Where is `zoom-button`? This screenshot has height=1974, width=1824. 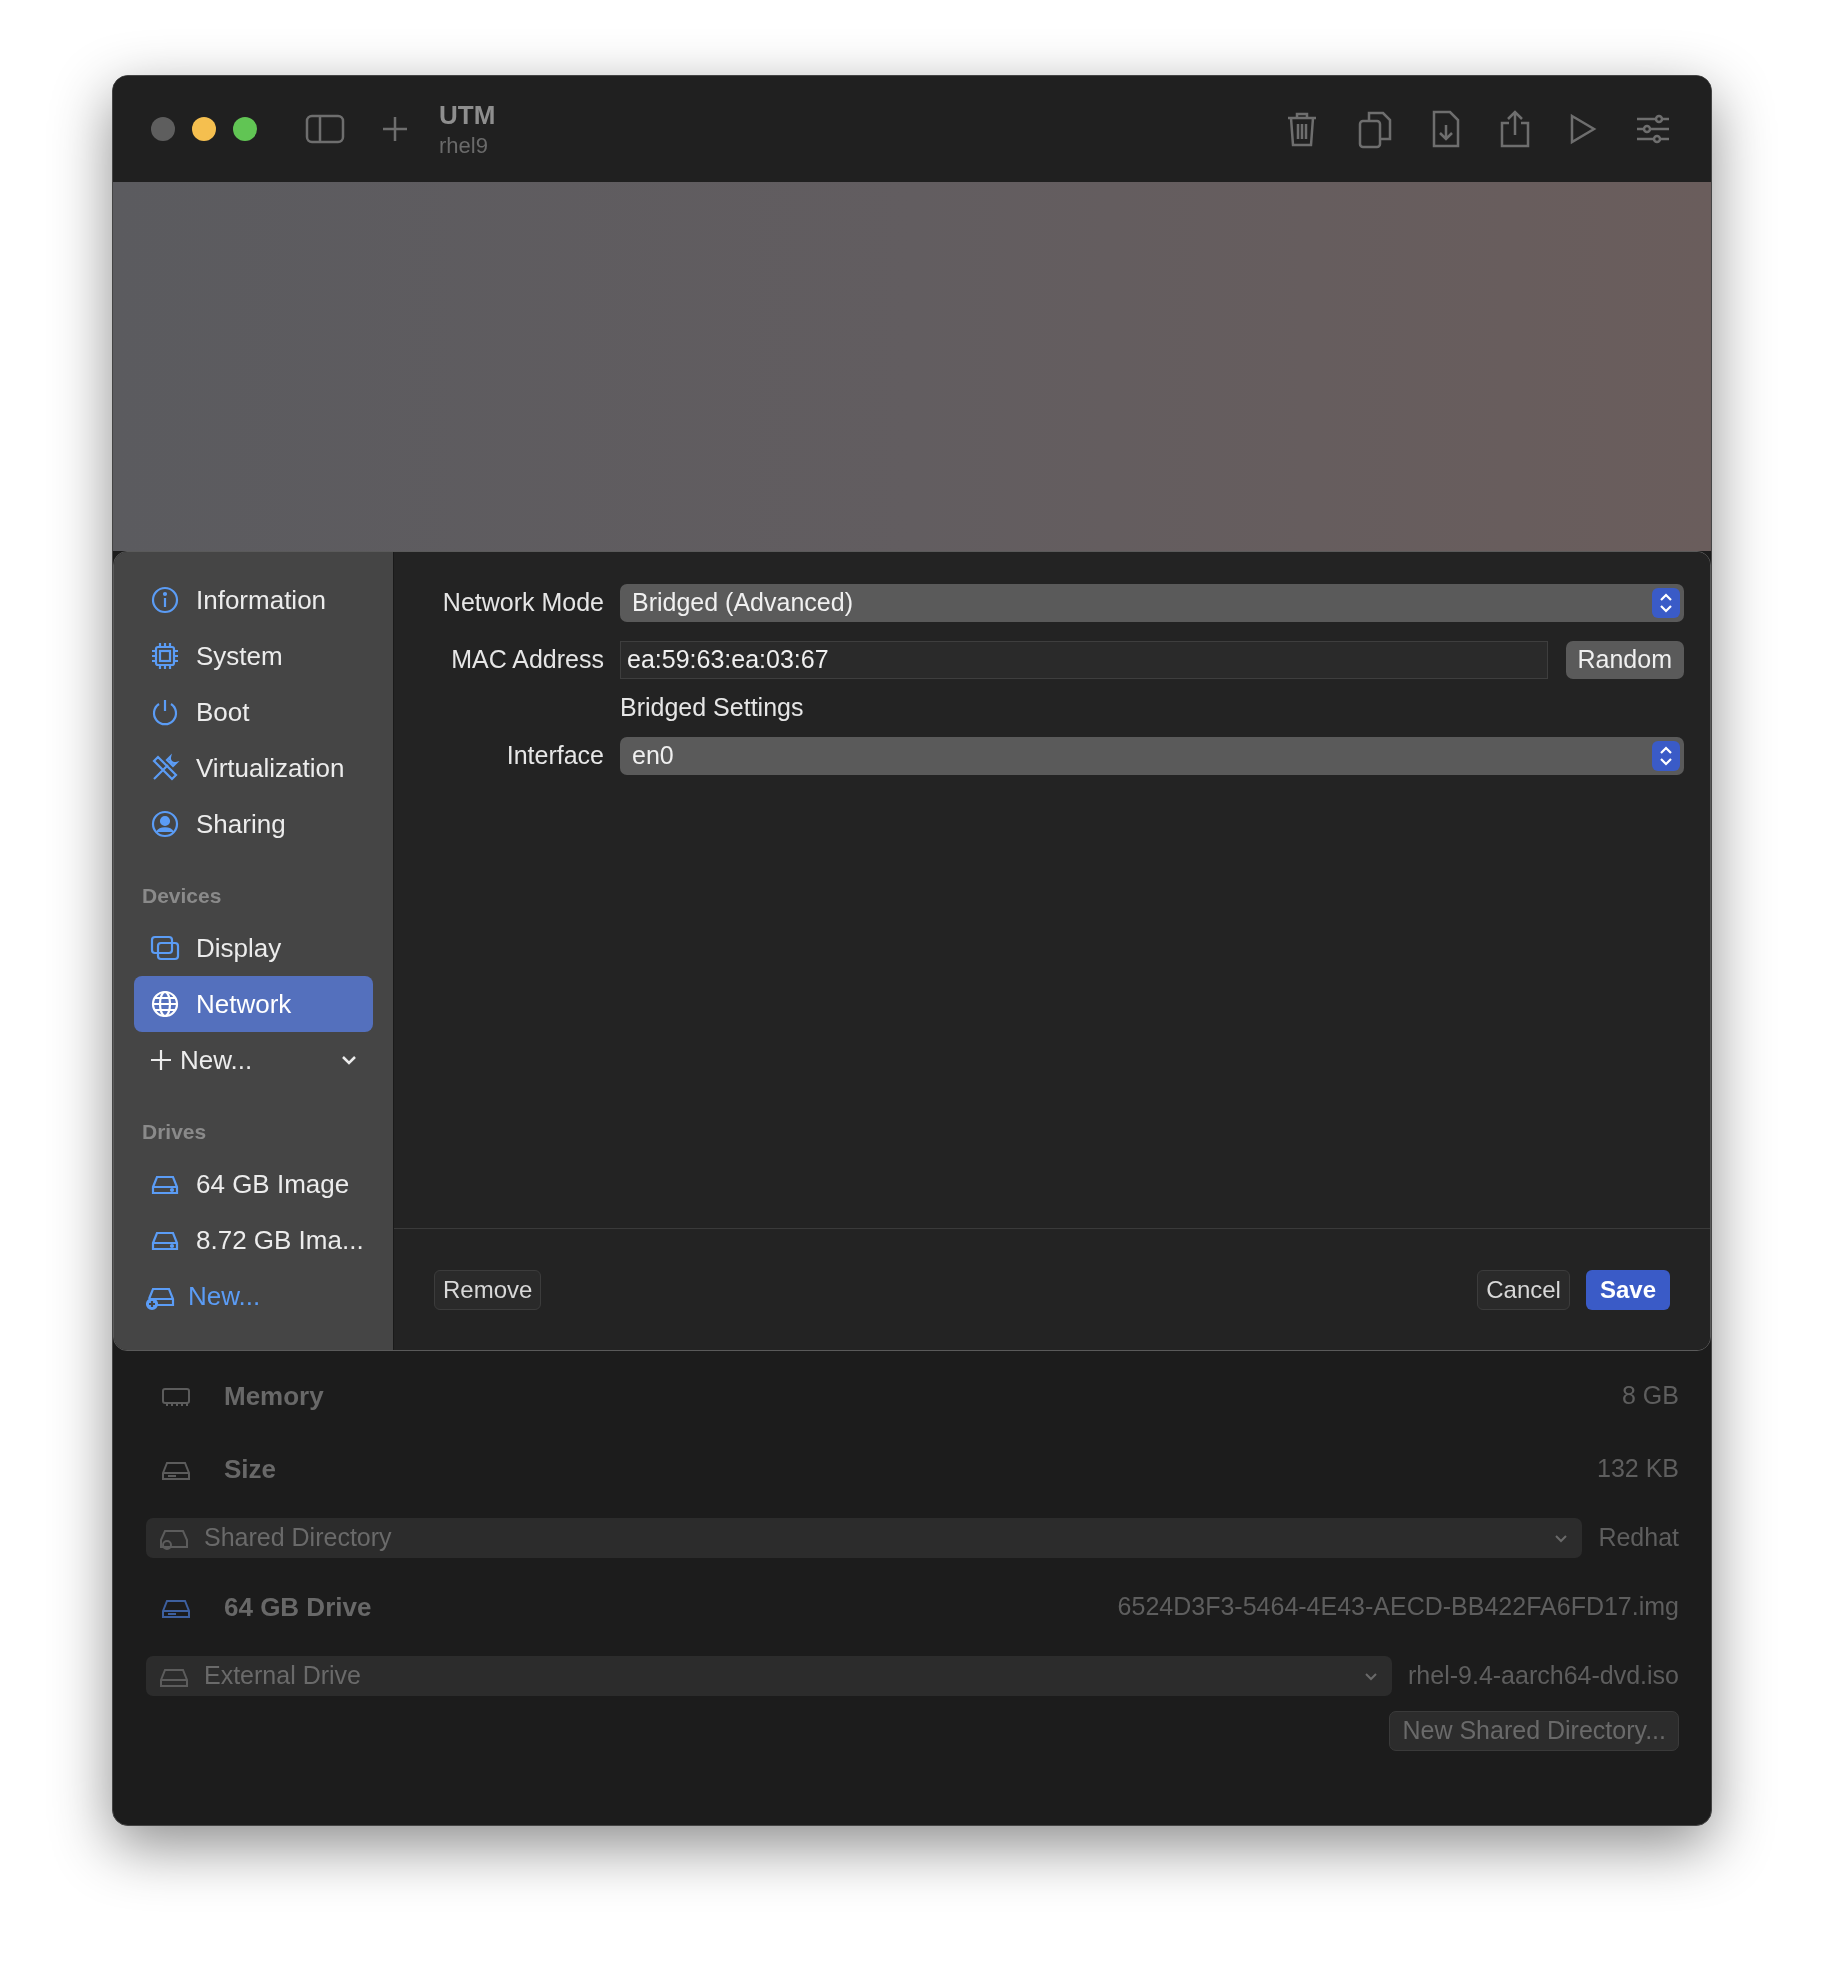
zoom-button is located at coordinates (245, 129).